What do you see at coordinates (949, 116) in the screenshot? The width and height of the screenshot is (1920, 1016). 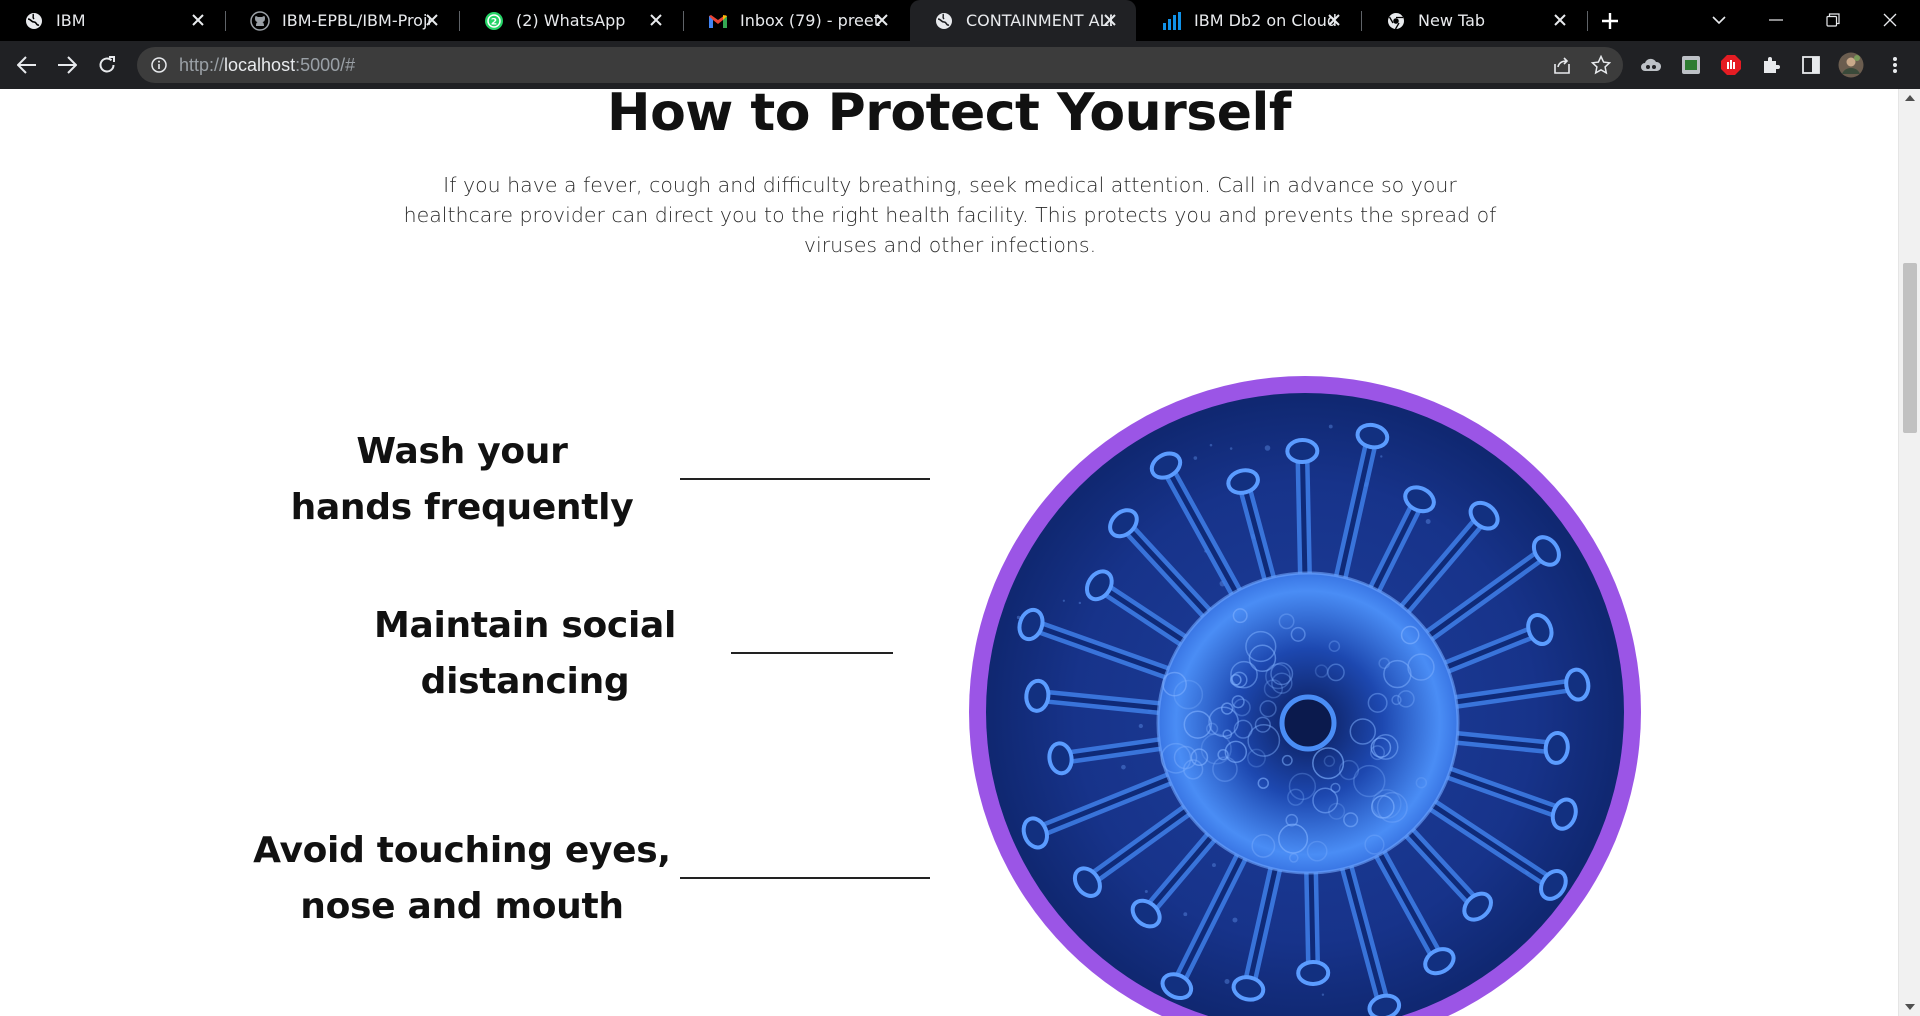 I see `page-title: How to Protect Yourself` at bounding box center [949, 116].